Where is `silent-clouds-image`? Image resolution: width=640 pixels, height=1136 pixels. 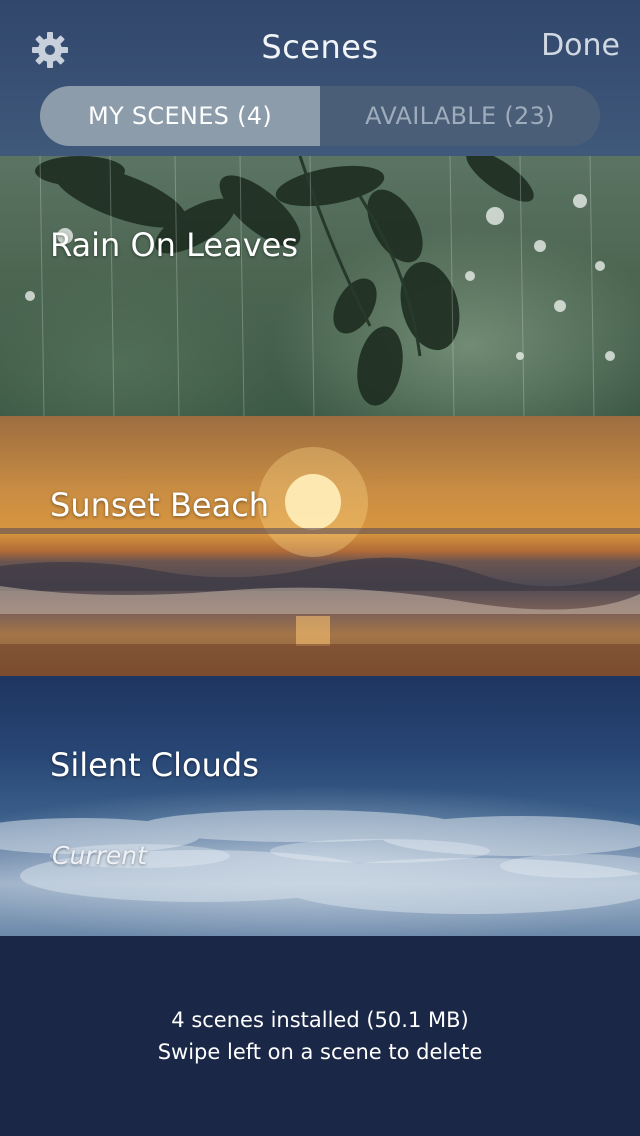
silent-clouds-image is located at coordinates (320, 862).